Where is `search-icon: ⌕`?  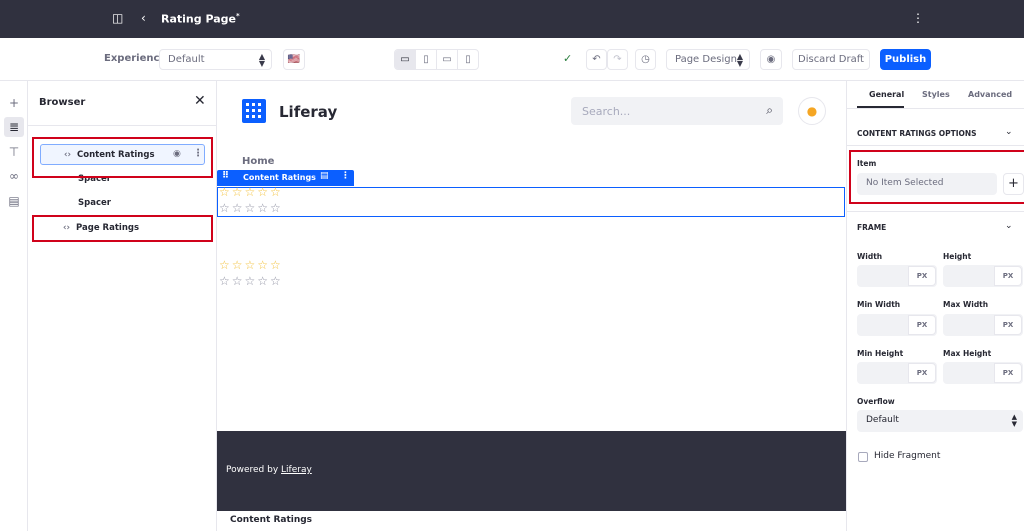
search-icon: ⌕ is located at coordinates (769, 110).